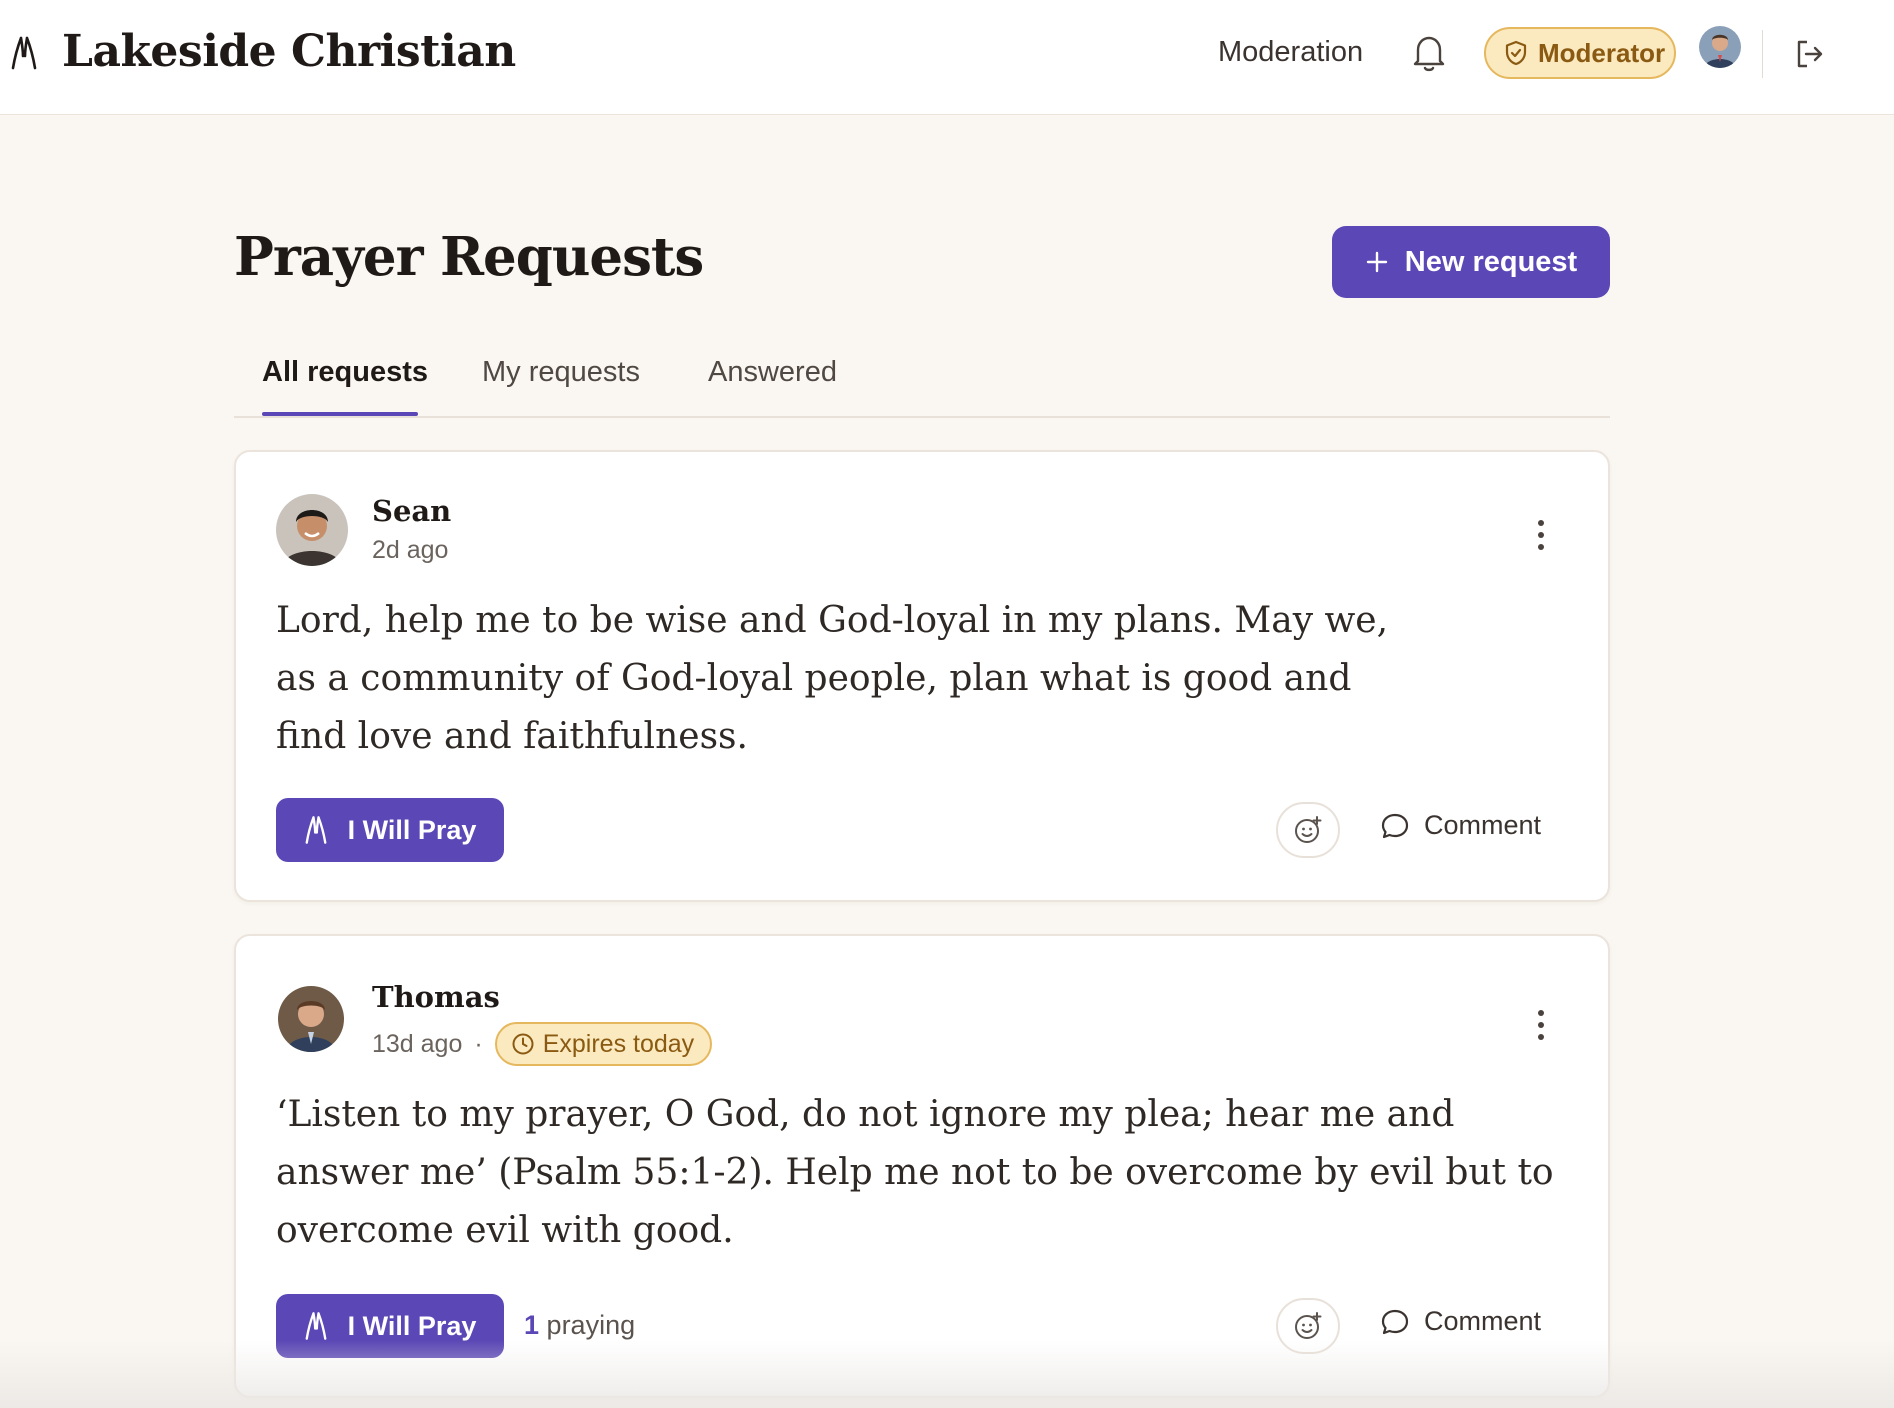 This screenshot has width=1894, height=1408. What do you see at coordinates (340, 414) in the screenshot?
I see `active-tab-indicator` at bounding box center [340, 414].